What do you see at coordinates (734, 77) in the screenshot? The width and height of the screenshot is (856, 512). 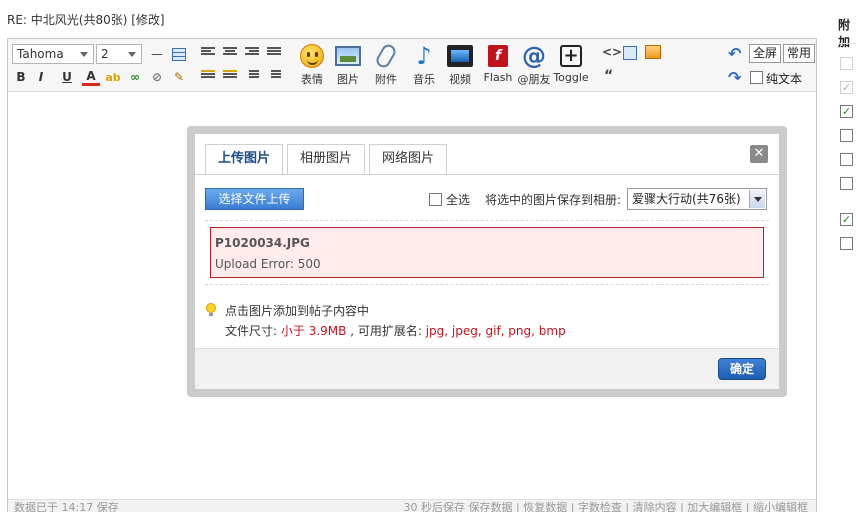 I see `redo-icon: ↷` at bounding box center [734, 77].